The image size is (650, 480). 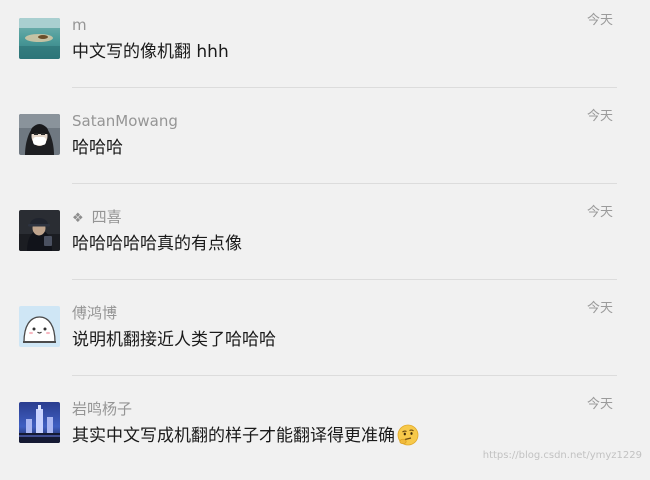 I want to click on commenter-name-text: 傅鸿博, so click(x=95, y=313).